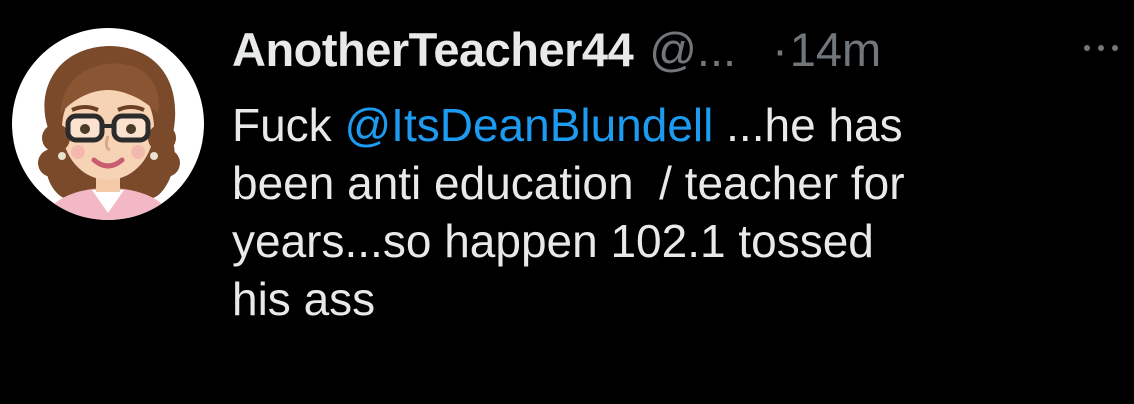 Image resolution: width=1134 pixels, height=404 pixels. I want to click on tweet-text-line-3: years...so happen 102.1 tossed, so click(553, 241).